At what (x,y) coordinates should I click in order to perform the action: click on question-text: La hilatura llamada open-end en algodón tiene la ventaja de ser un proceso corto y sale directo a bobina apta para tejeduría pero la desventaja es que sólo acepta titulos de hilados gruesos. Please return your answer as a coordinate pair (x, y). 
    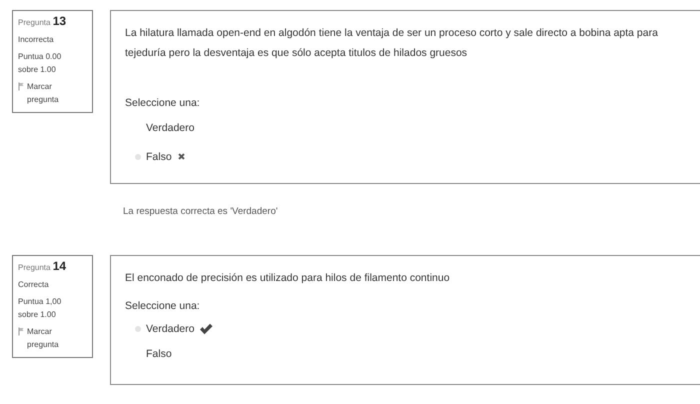
    Looking at the image, I should click on (391, 43).